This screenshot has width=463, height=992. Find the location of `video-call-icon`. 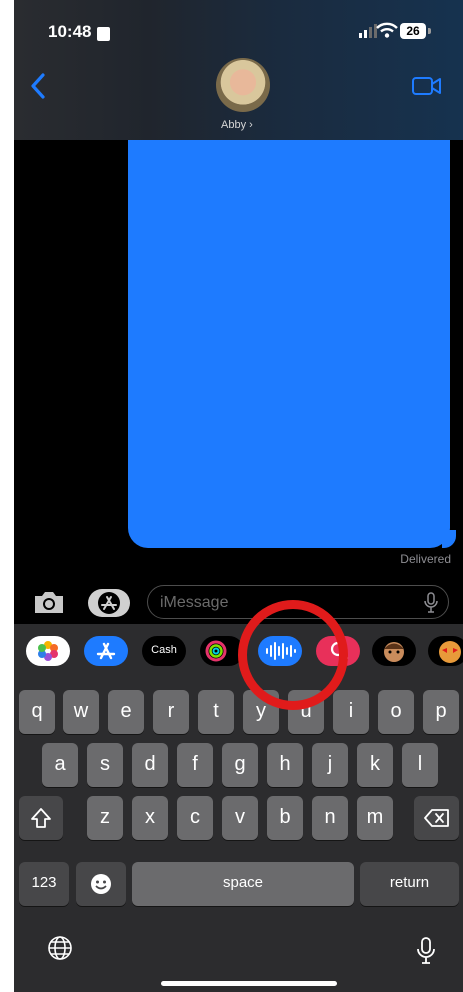

video-call-icon is located at coordinates (427, 86).